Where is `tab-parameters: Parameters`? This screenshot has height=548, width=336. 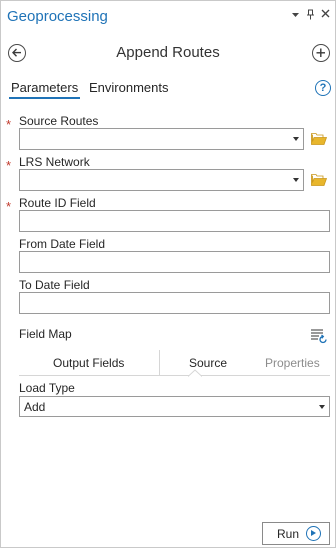
tab-parameters: Parameters is located at coordinates (44, 87).